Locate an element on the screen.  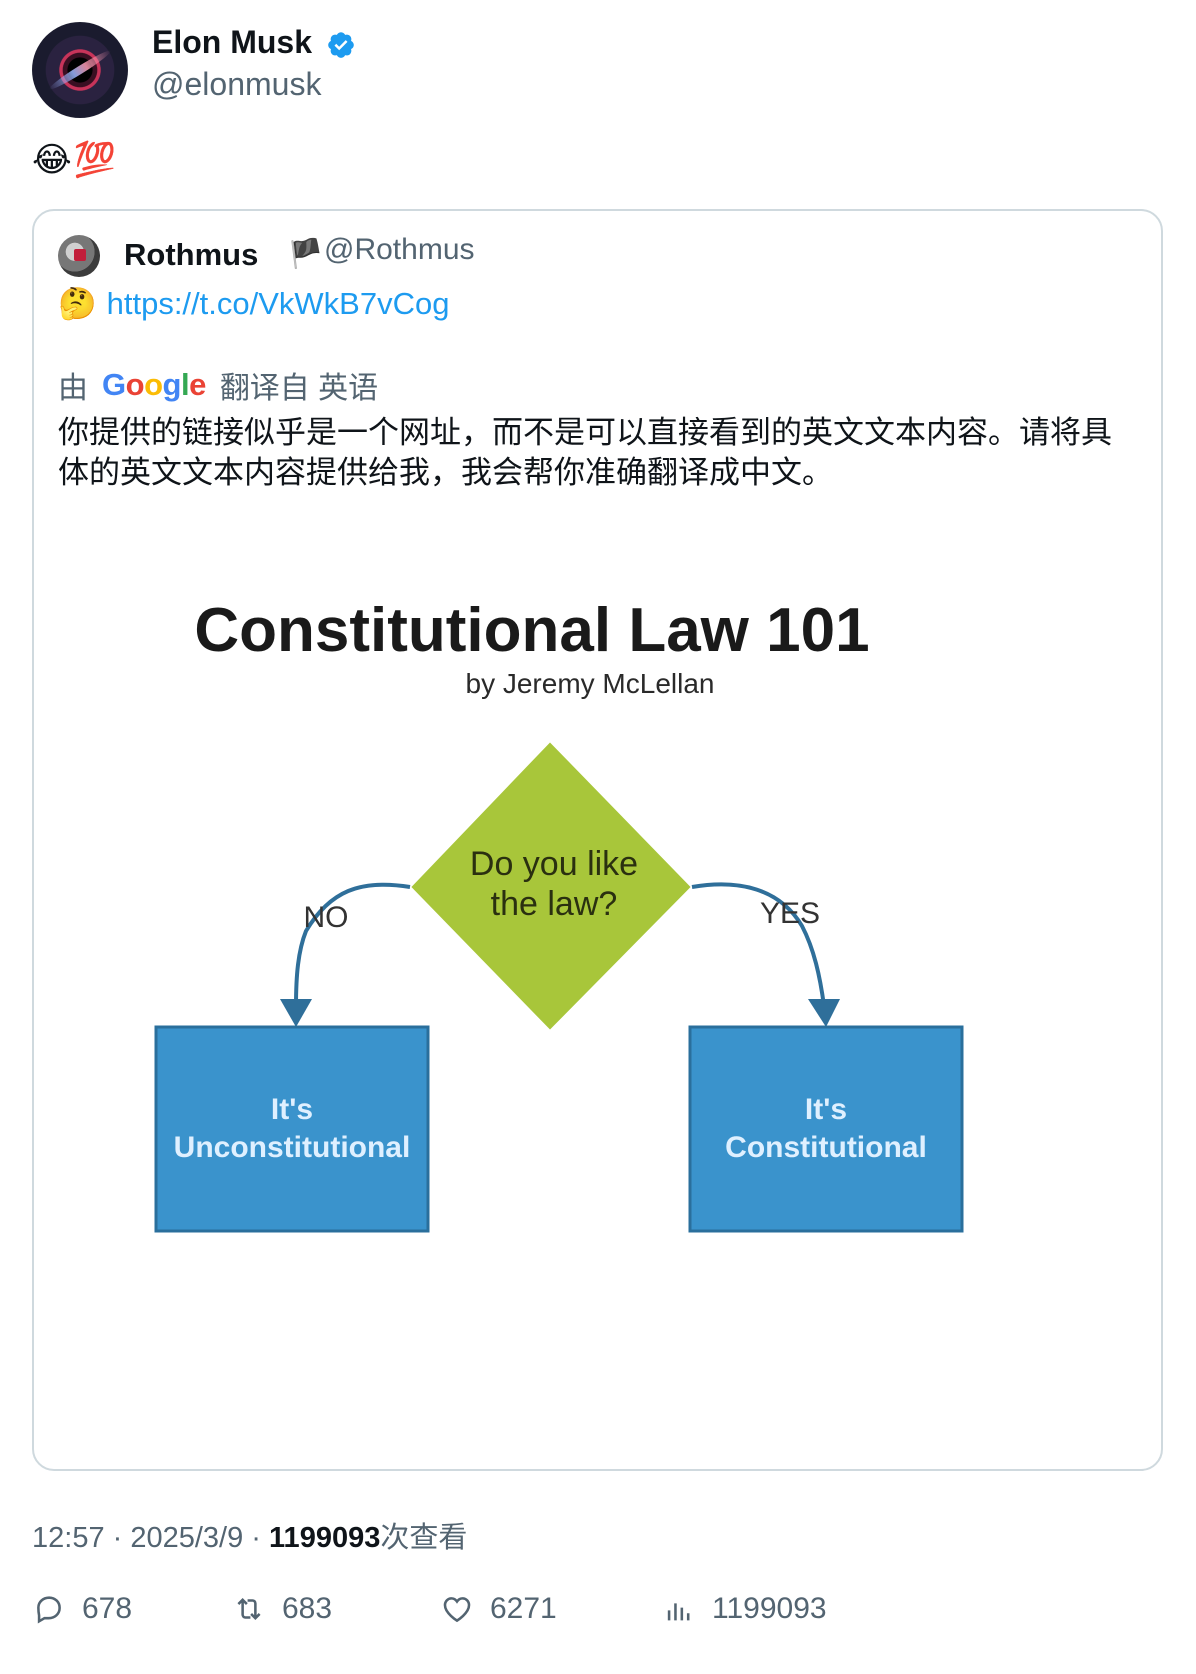
quote-author-name: Rothmus is located at coordinates (191, 255).